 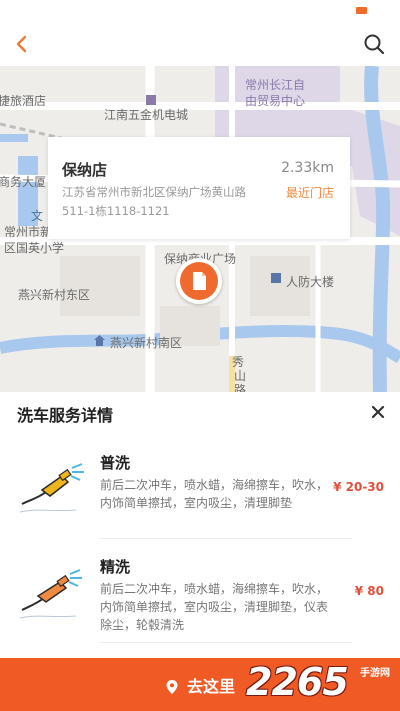 I want to click on close-icon, so click(x=378, y=412).